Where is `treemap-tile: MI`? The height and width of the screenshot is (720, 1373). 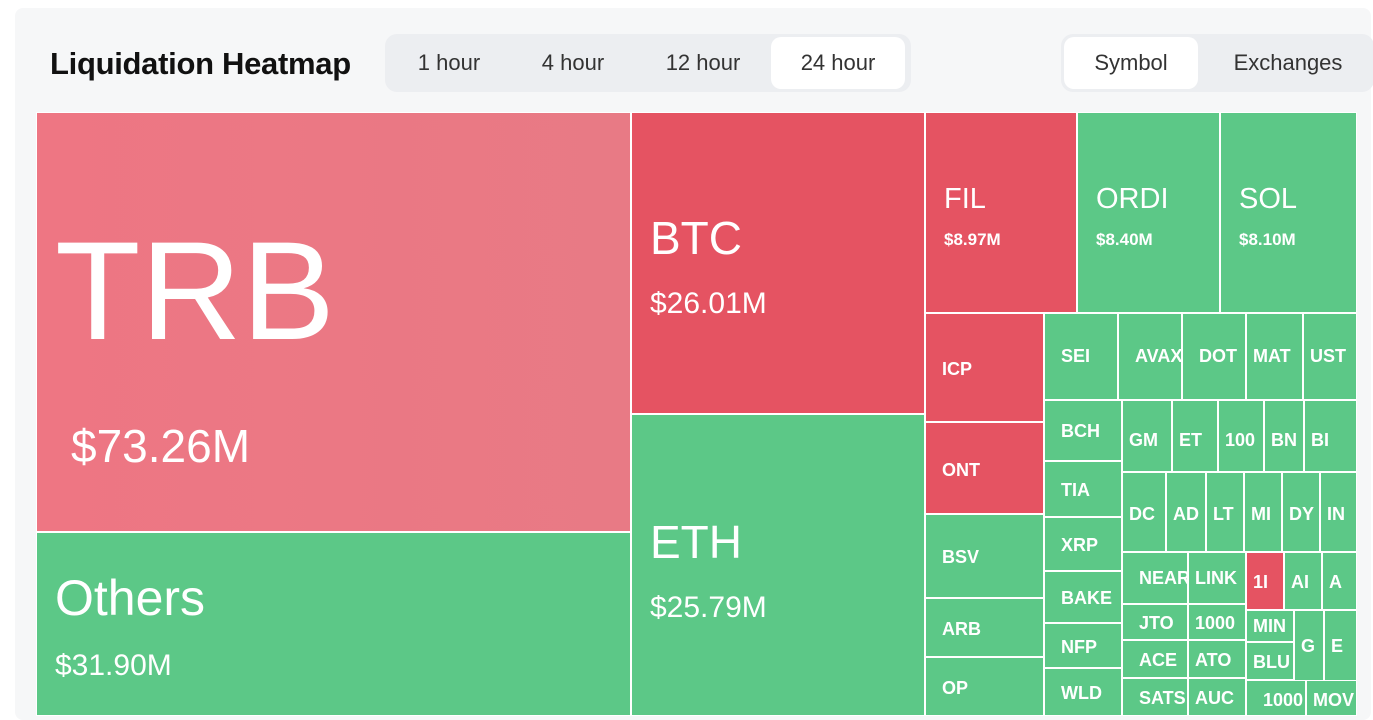 treemap-tile: MI is located at coordinates (1263, 512).